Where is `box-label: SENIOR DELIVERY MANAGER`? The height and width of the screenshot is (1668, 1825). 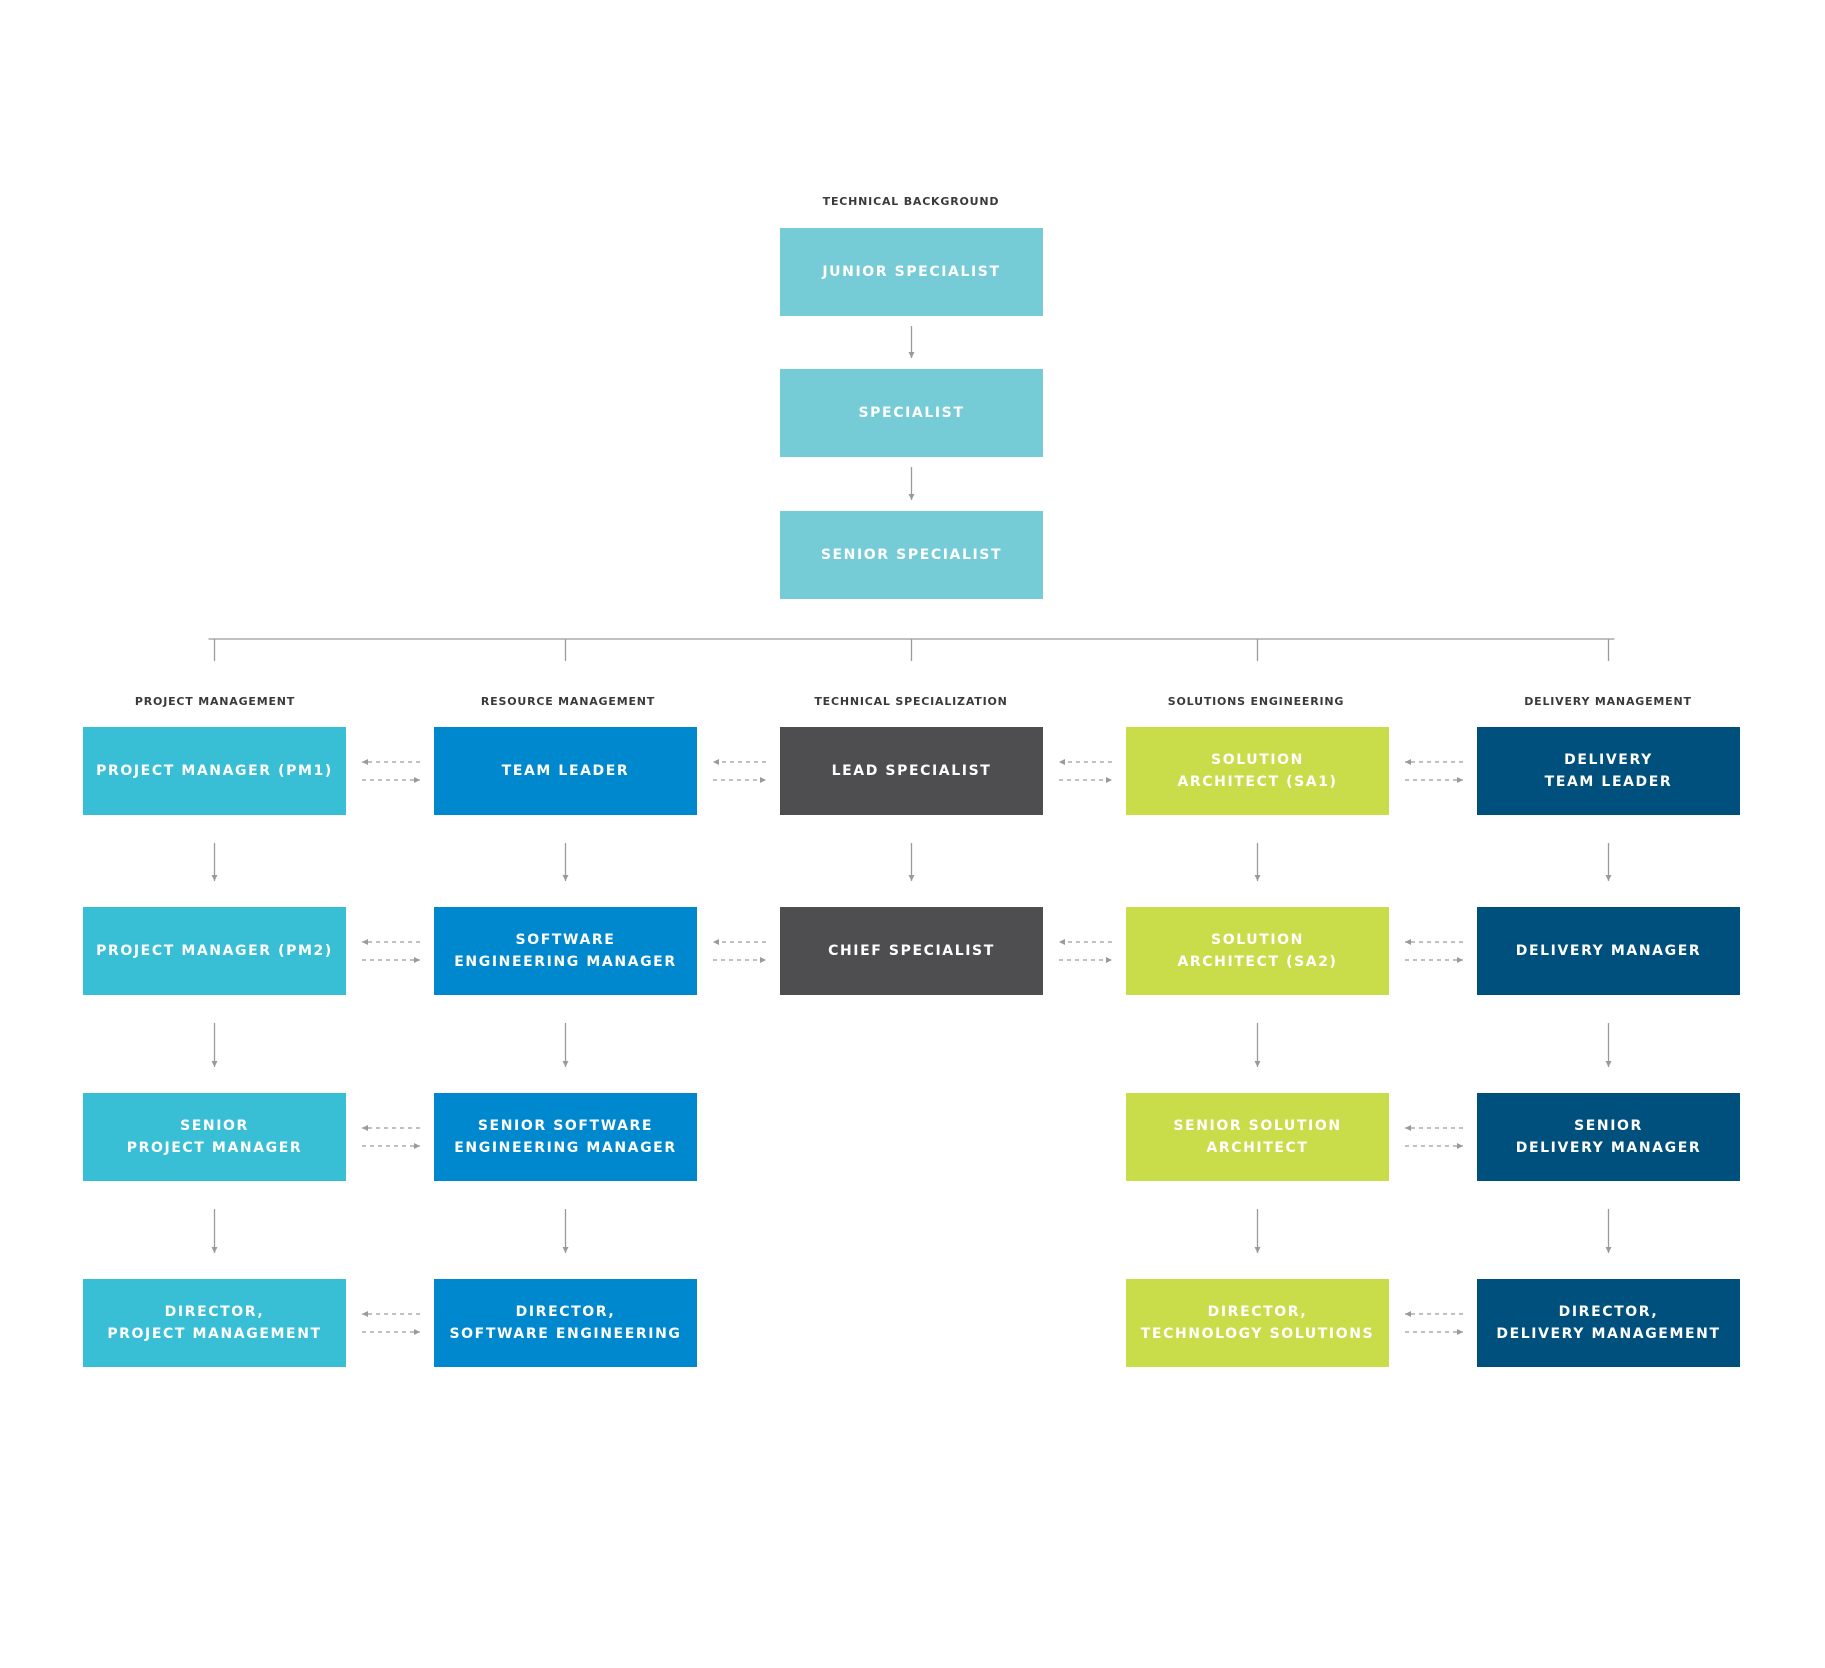 box-label: SENIOR DELIVERY MANAGER is located at coordinates (1608, 1137).